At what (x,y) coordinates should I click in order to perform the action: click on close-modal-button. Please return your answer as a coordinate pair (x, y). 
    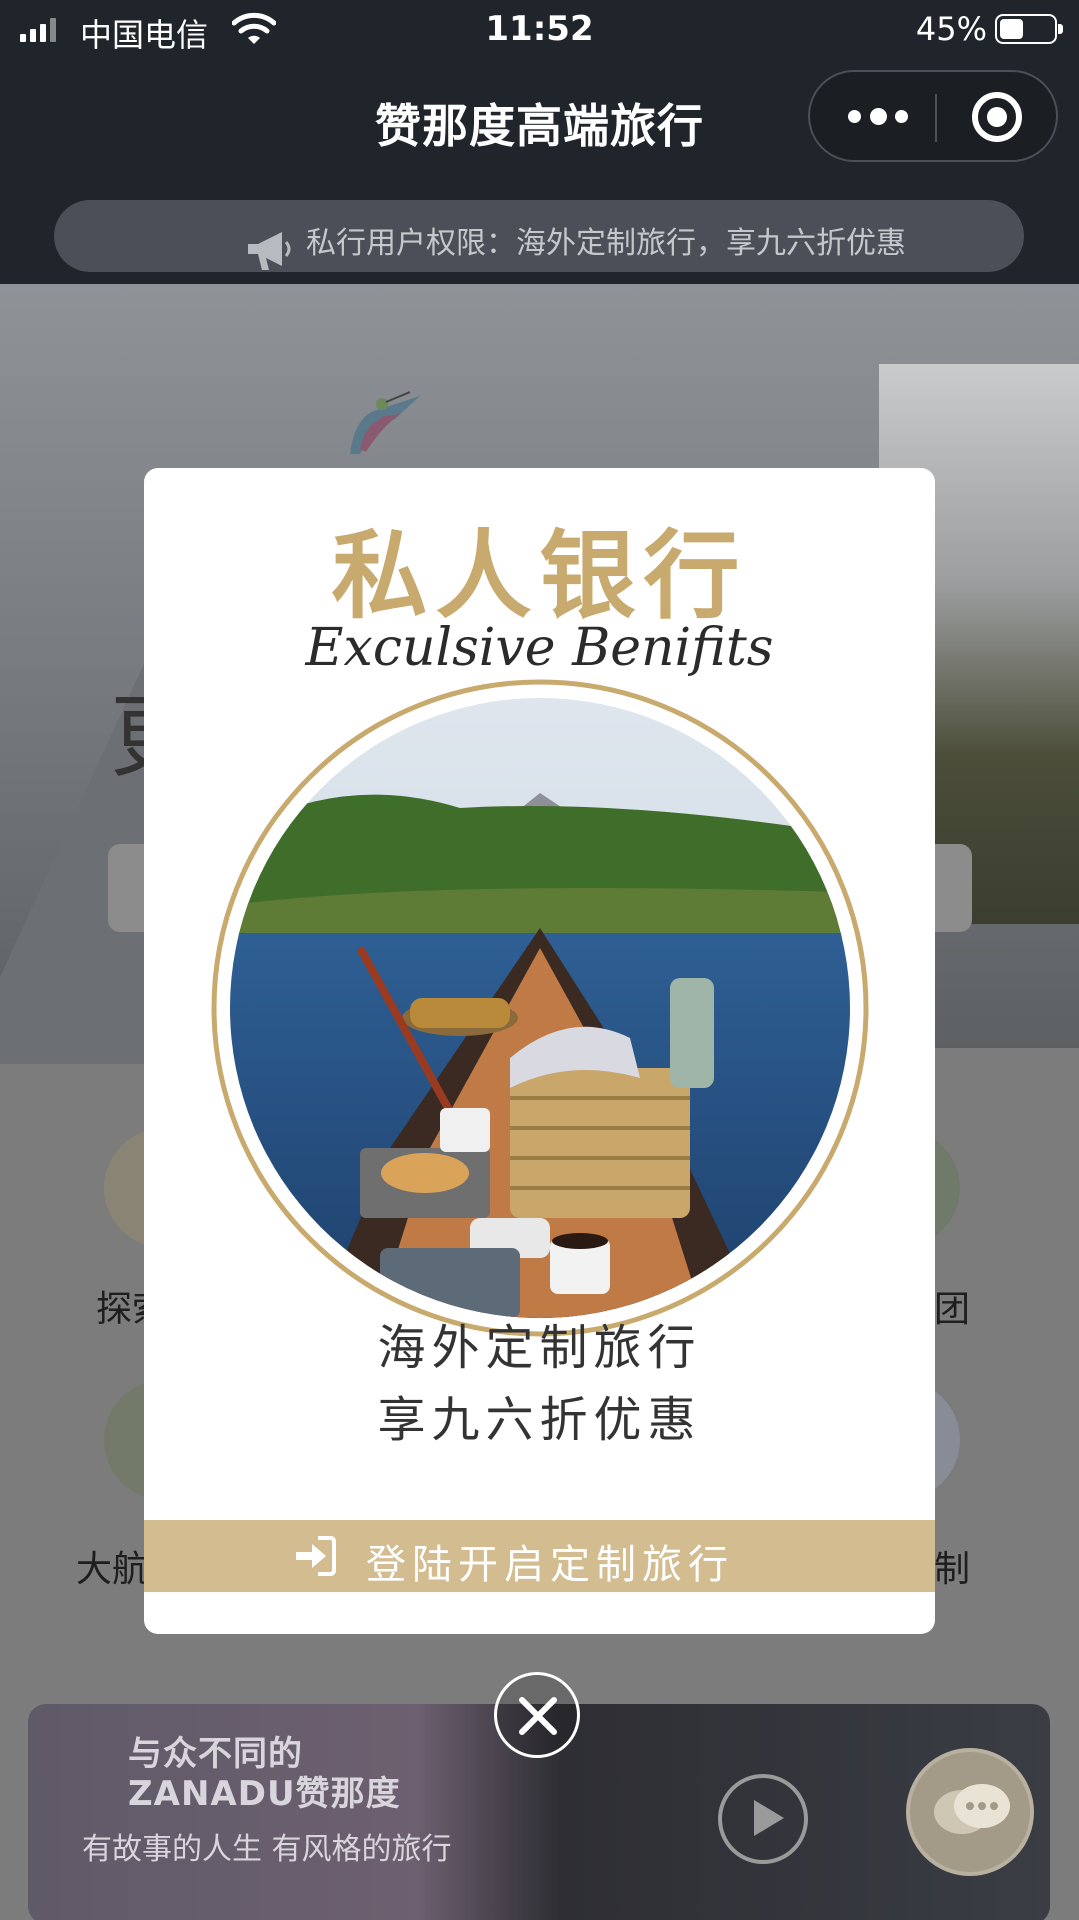
    Looking at the image, I should click on (537, 1715).